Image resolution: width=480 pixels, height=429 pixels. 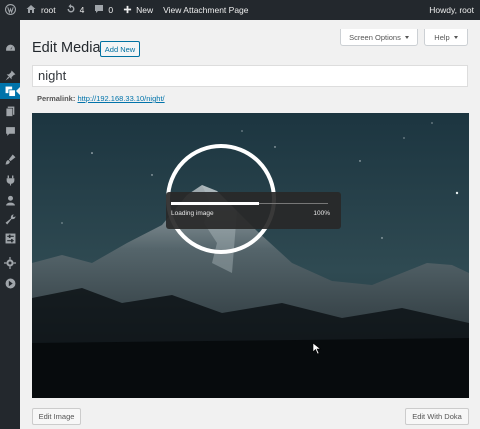 What do you see at coordinates (120, 98) in the screenshot?
I see `permalink-link: http://192.168.33.10/night/` at bounding box center [120, 98].